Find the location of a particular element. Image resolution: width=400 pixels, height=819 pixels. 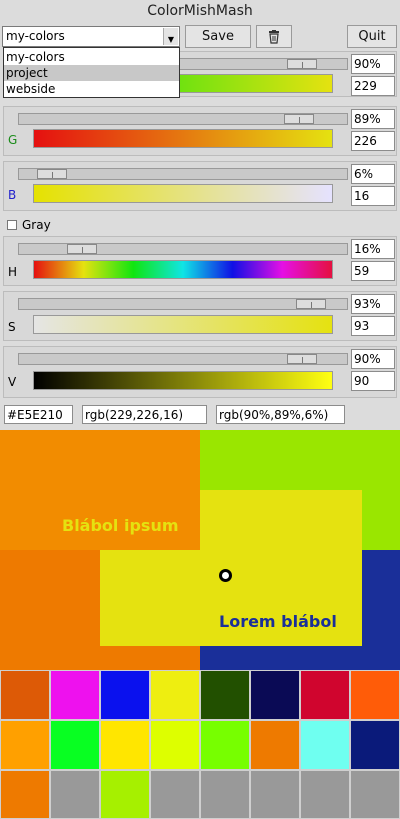

red-value-field: 229 is located at coordinates (373, 86).